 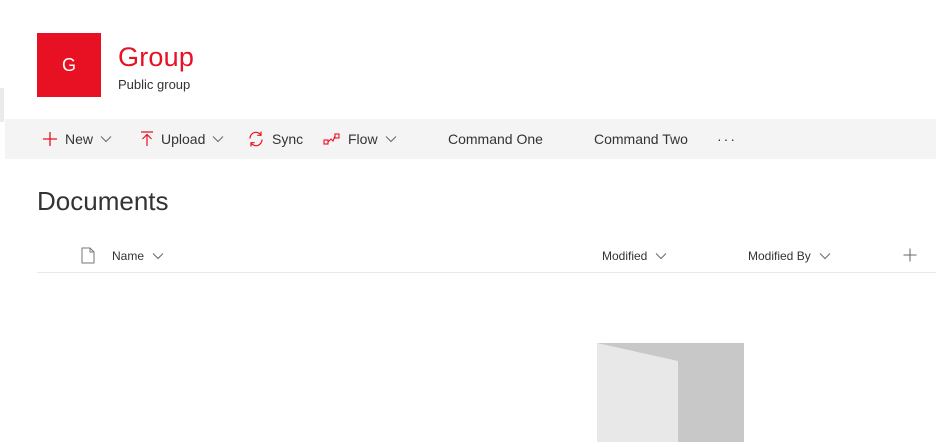 I want to click on site-subtitle: Public group, so click(x=154, y=84).